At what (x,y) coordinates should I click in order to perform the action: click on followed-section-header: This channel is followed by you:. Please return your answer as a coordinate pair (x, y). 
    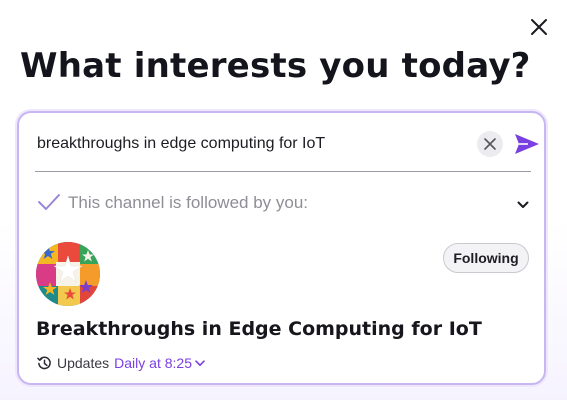
    Looking at the image, I should click on (283, 203).